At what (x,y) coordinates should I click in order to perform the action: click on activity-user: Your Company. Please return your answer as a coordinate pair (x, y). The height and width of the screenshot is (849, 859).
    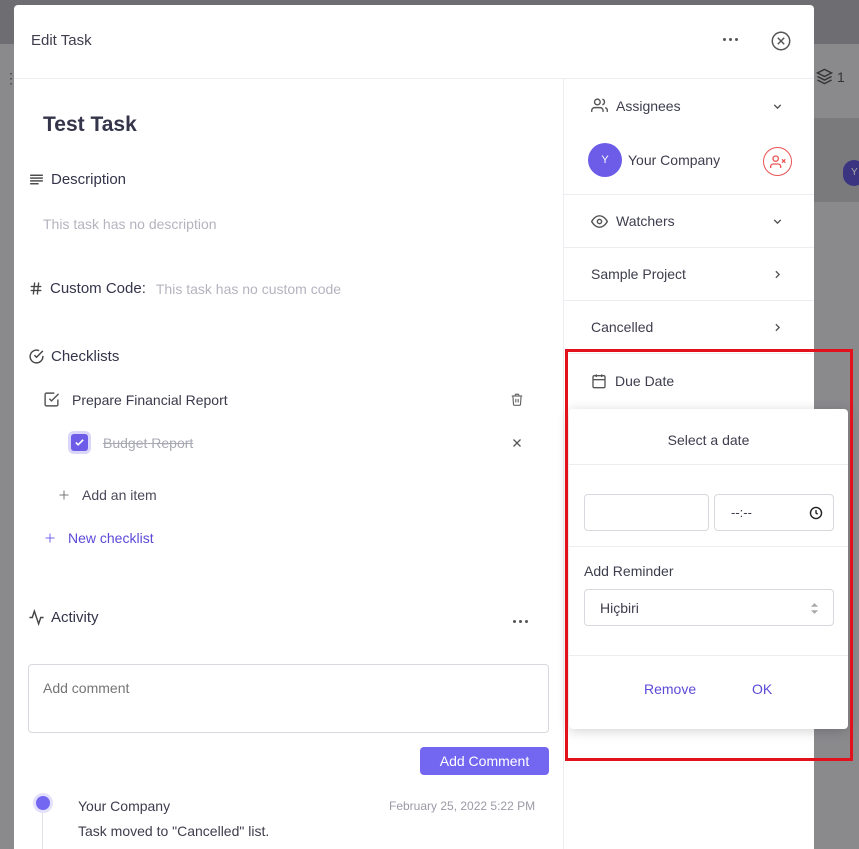
    Looking at the image, I should click on (124, 806).